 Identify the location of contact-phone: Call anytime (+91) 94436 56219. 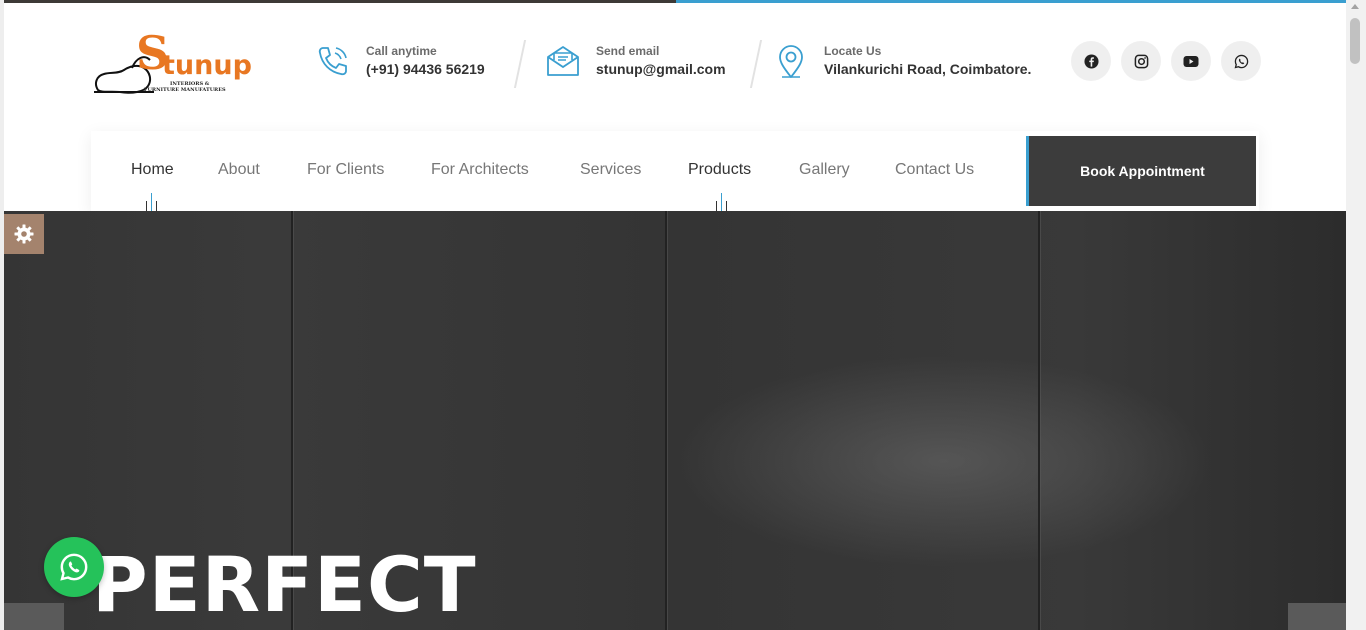
(411, 64).